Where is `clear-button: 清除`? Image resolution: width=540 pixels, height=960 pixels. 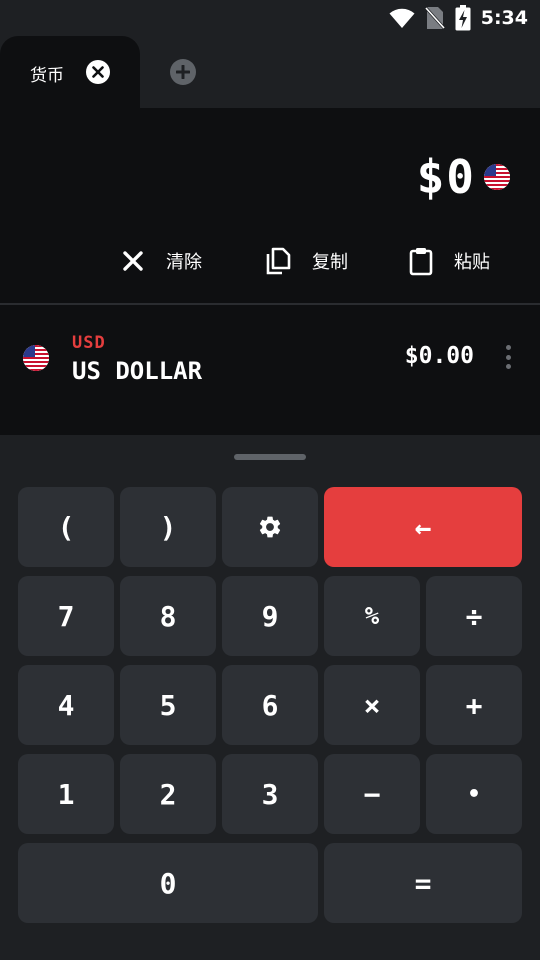 clear-button: 清除 is located at coordinates (161, 261).